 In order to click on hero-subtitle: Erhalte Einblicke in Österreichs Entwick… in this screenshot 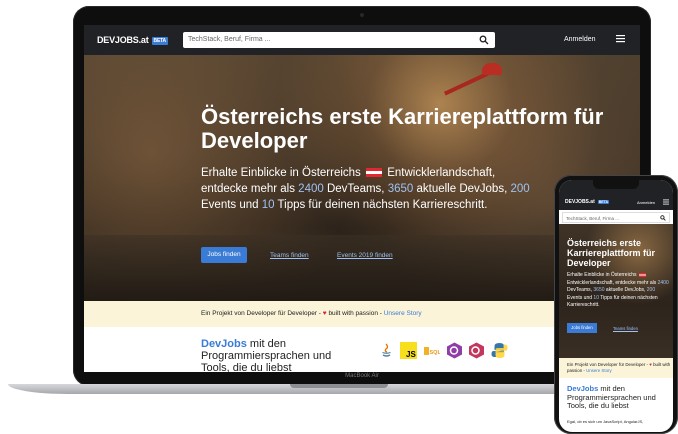, I will do `click(366, 189)`.